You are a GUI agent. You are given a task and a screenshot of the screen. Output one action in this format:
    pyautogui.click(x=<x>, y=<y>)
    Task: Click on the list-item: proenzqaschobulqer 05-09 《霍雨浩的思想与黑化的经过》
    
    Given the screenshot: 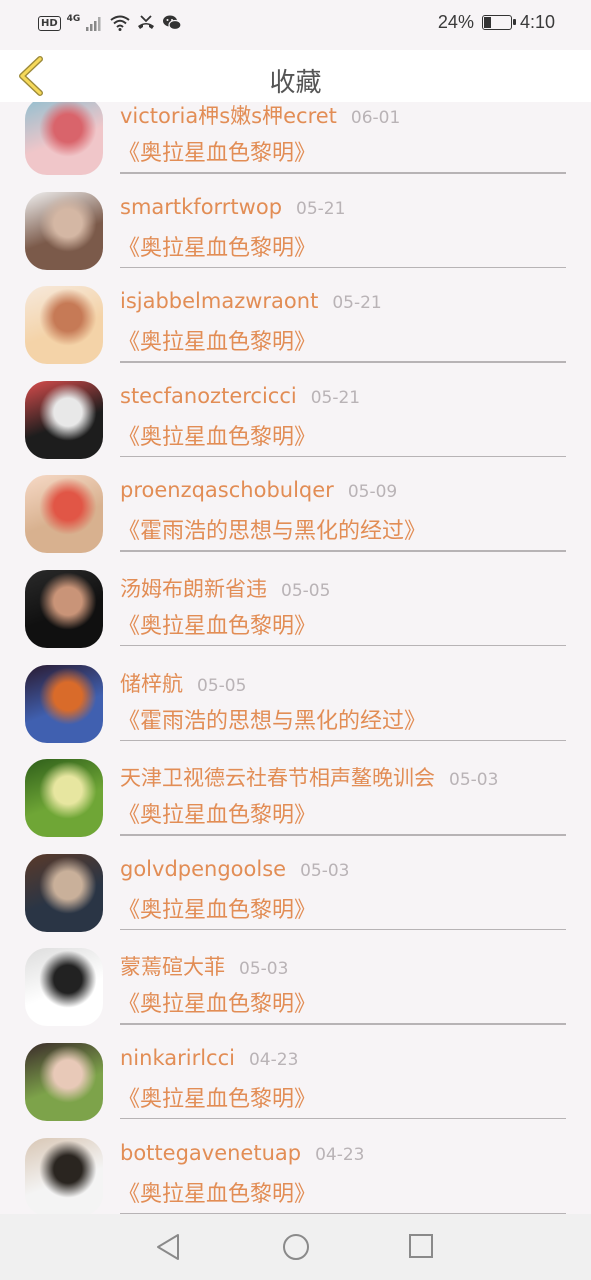 What is the action you would take?
    pyautogui.click(x=295, y=505)
    